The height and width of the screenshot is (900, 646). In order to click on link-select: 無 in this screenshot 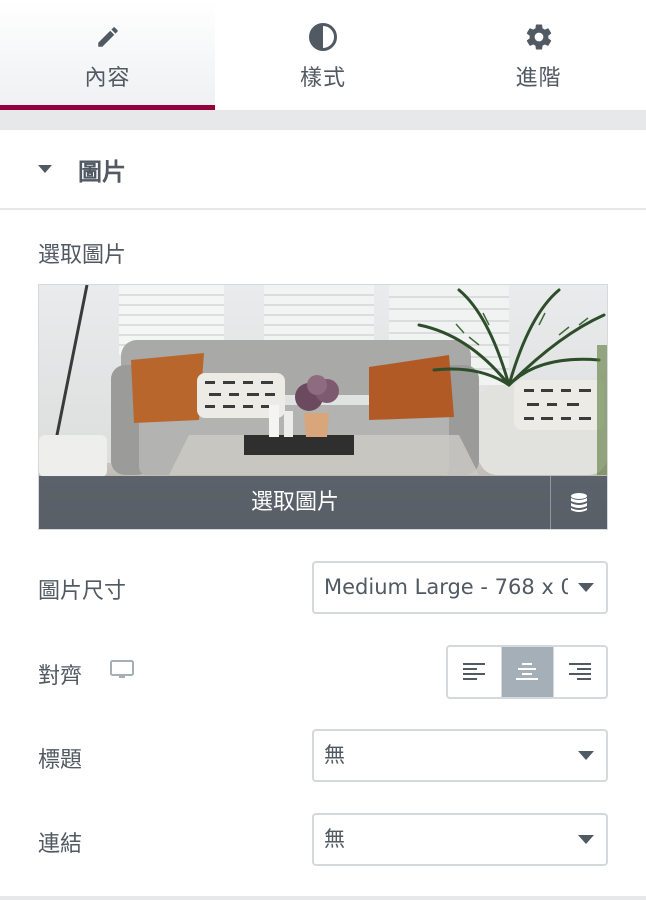, I will do `click(460, 839)`.